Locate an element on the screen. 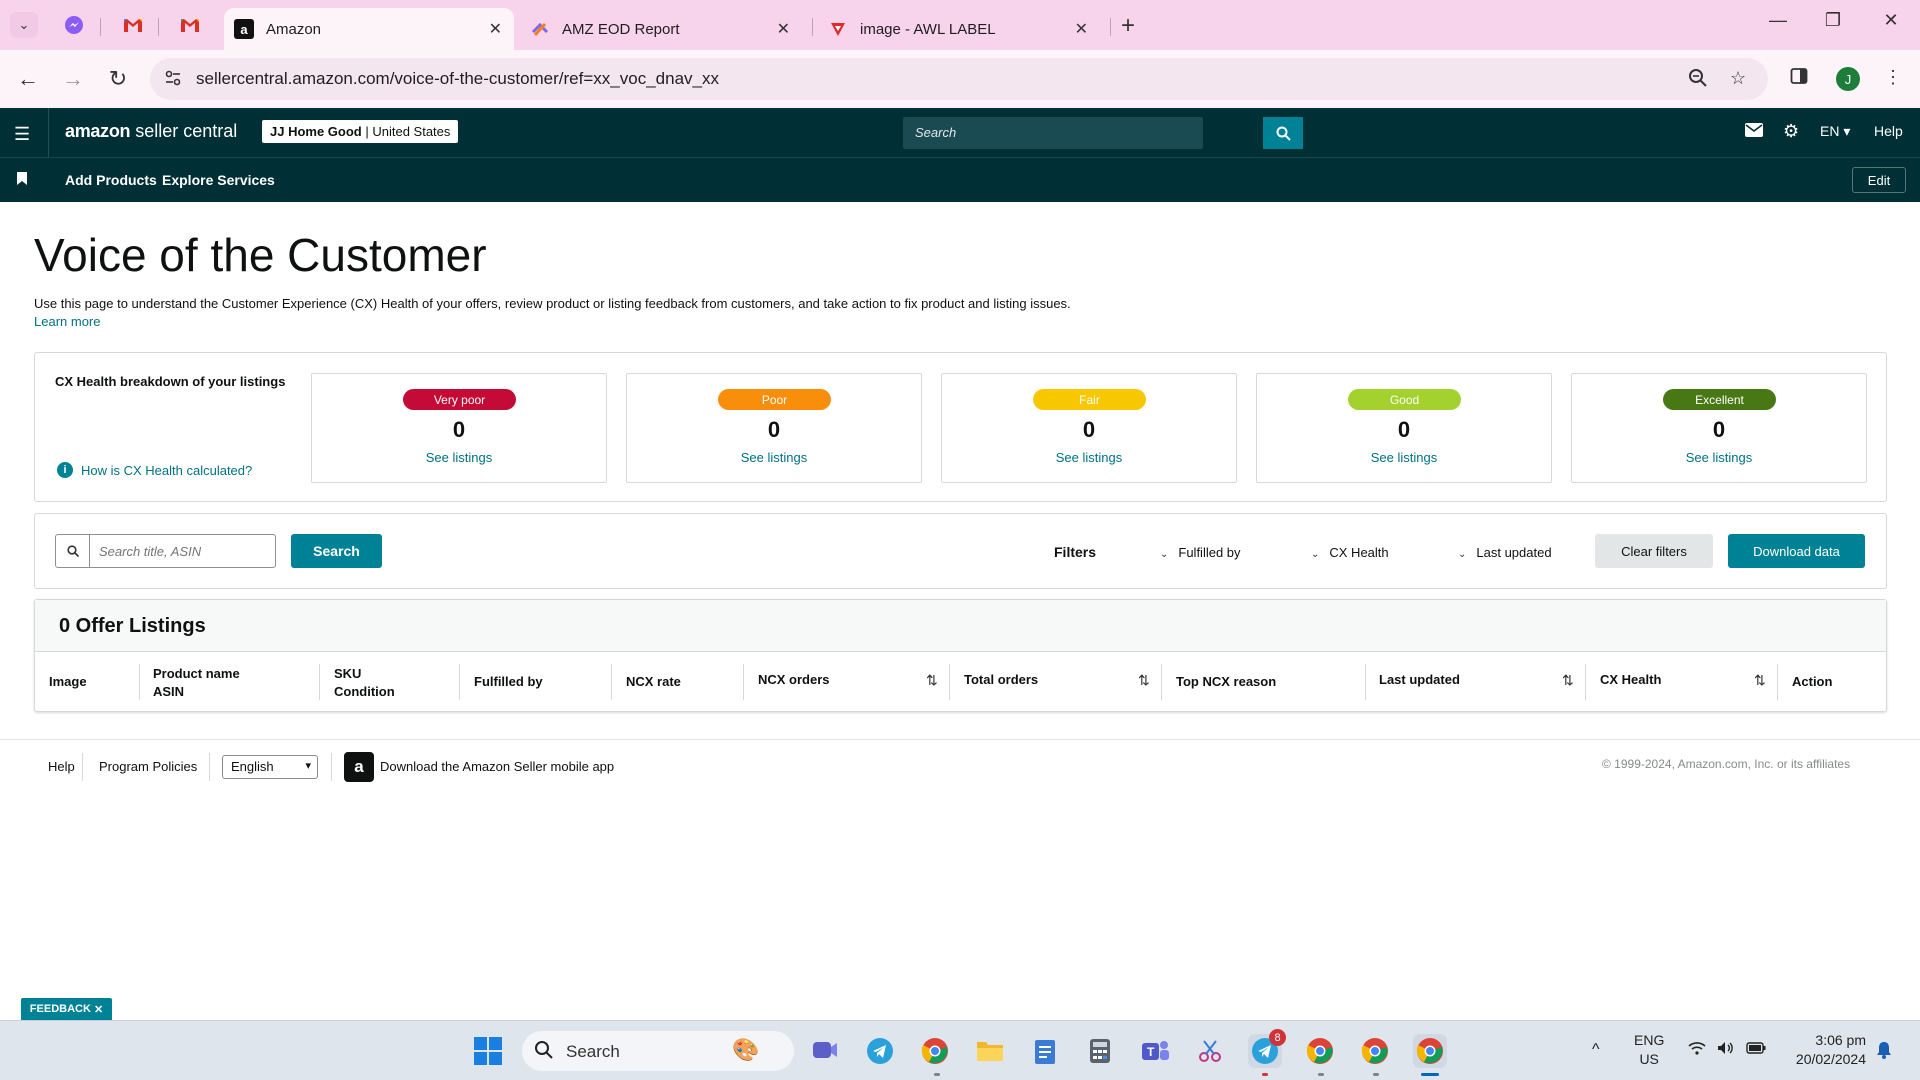 This screenshot has height=1080, width=1920. see-listings-good: See listings is located at coordinates (1404, 457).